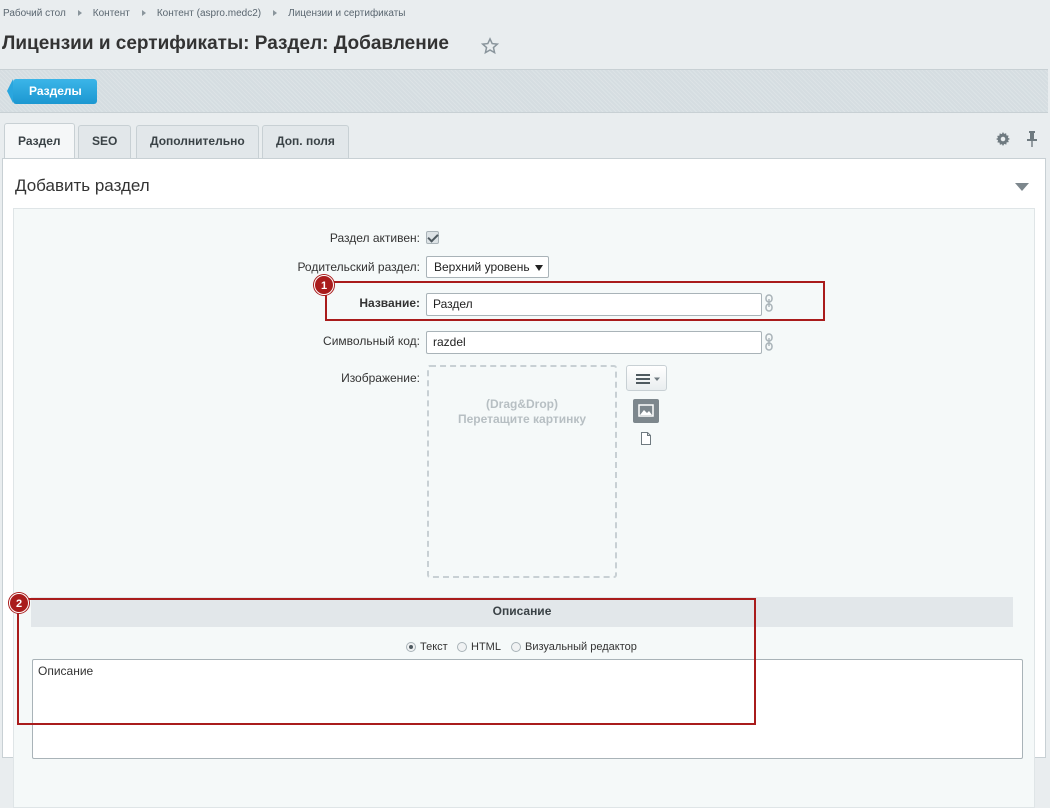 The height and width of the screenshot is (808, 1050). What do you see at coordinates (434, 647) in the screenshot?
I see `mode-text-label: Текст` at bounding box center [434, 647].